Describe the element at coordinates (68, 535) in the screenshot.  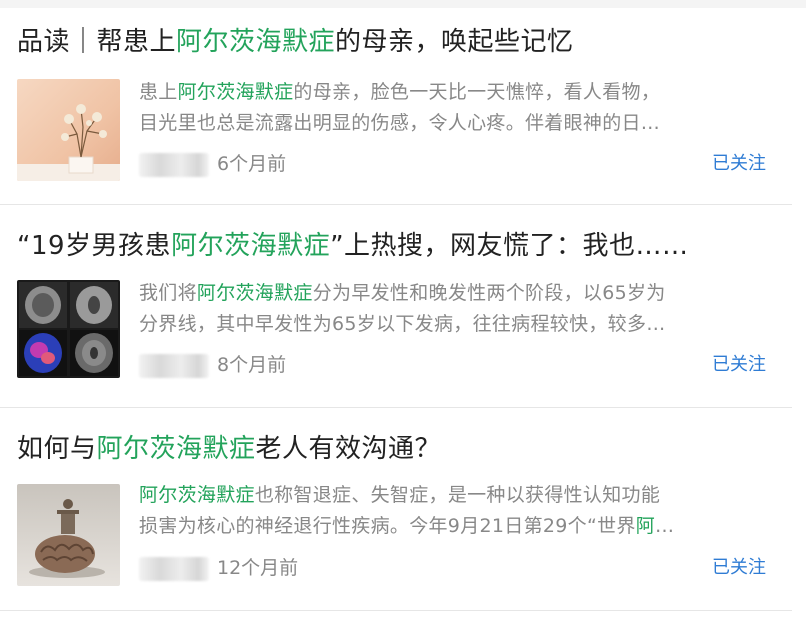
I see `brain-sculpture-photo-icon` at that location.